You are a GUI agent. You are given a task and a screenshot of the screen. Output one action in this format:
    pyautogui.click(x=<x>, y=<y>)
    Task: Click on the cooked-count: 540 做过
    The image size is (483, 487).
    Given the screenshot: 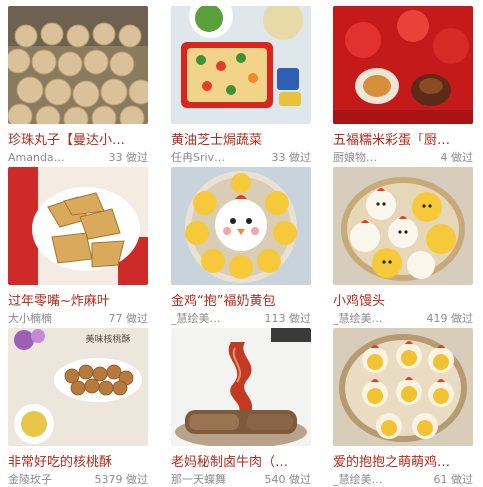 What is the action you would take?
    pyautogui.click(x=288, y=479)
    